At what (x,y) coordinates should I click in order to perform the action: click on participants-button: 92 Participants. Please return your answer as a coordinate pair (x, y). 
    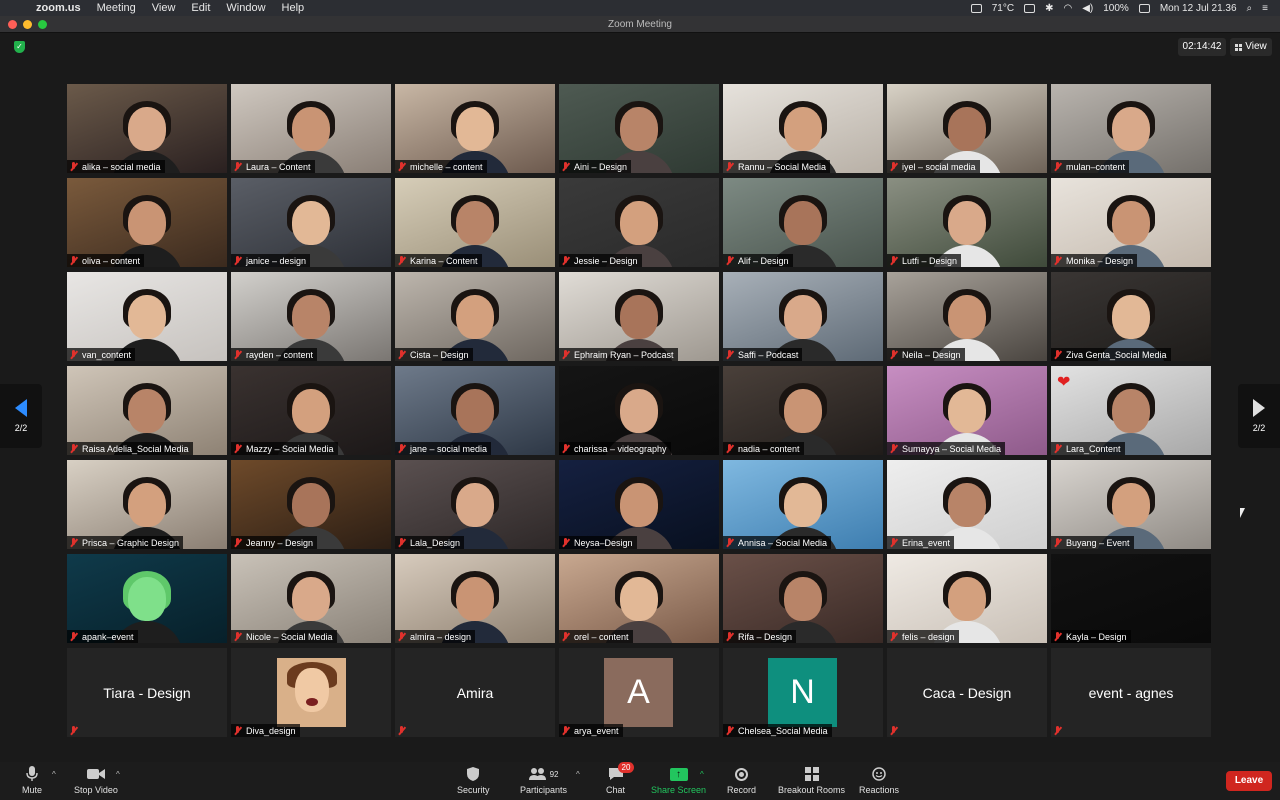
    Looking at the image, I should click on (543, 780).